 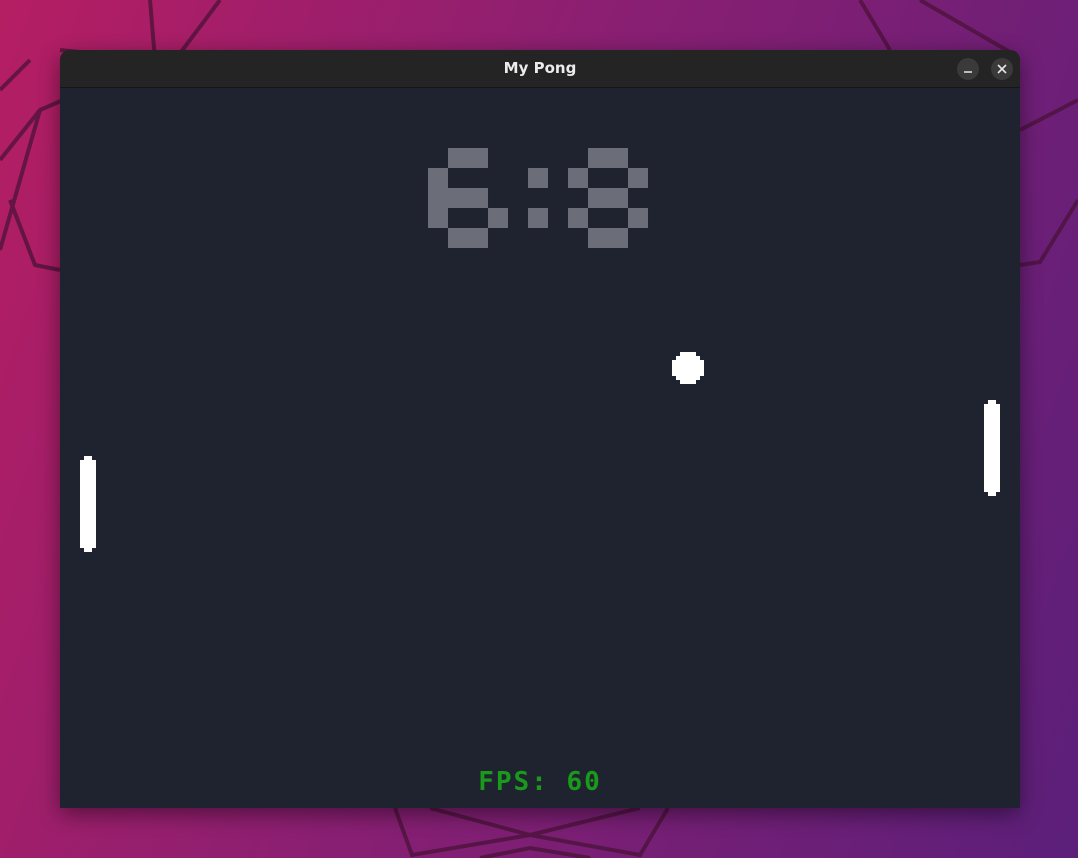 I want to click on fps-counter: FPS: 60, so click(x=540, y=782).